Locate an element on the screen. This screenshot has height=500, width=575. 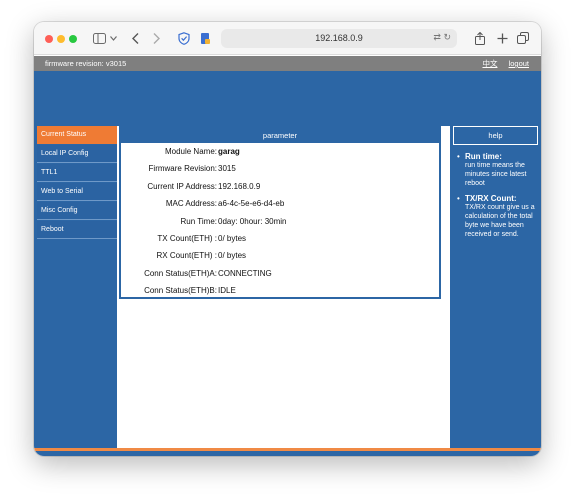
help-item-title: Run time: is located at coordinates (483, 156).